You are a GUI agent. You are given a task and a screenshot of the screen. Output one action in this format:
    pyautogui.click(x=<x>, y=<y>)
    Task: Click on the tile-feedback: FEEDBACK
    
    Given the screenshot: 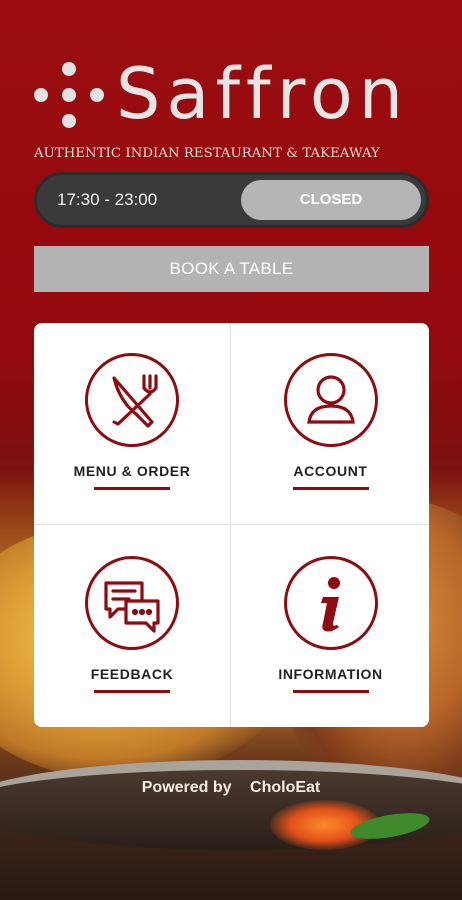 What is the action you would take?
    pyautogui.click(x=132, y=626)
    